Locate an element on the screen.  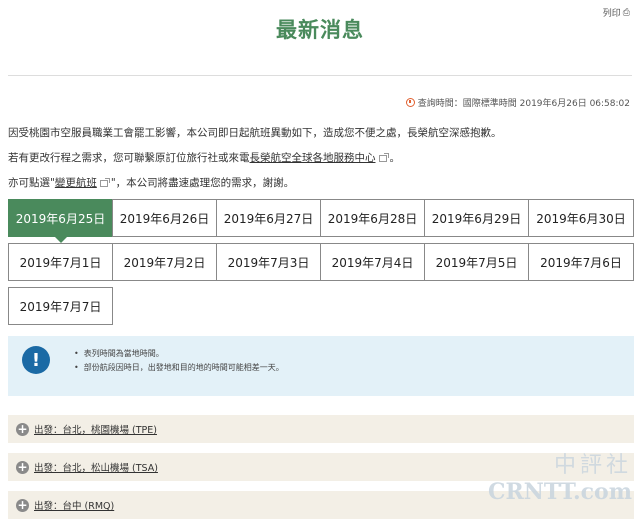
page-title: 最新消息 is located at coordinates (320, 30).